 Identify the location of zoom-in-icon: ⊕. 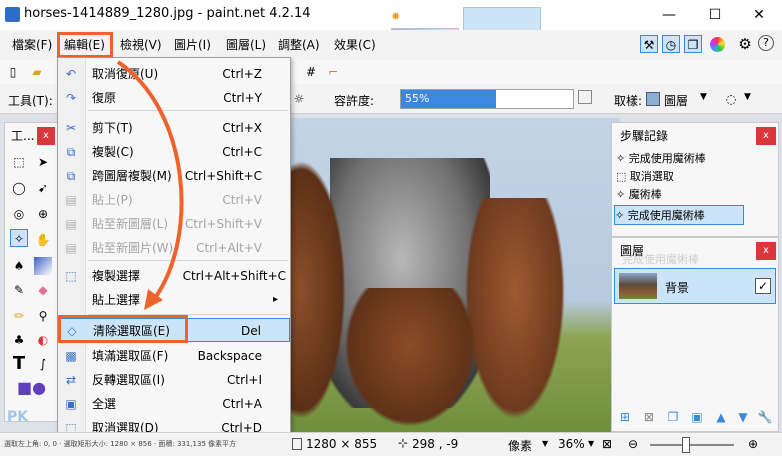
(753, 444).